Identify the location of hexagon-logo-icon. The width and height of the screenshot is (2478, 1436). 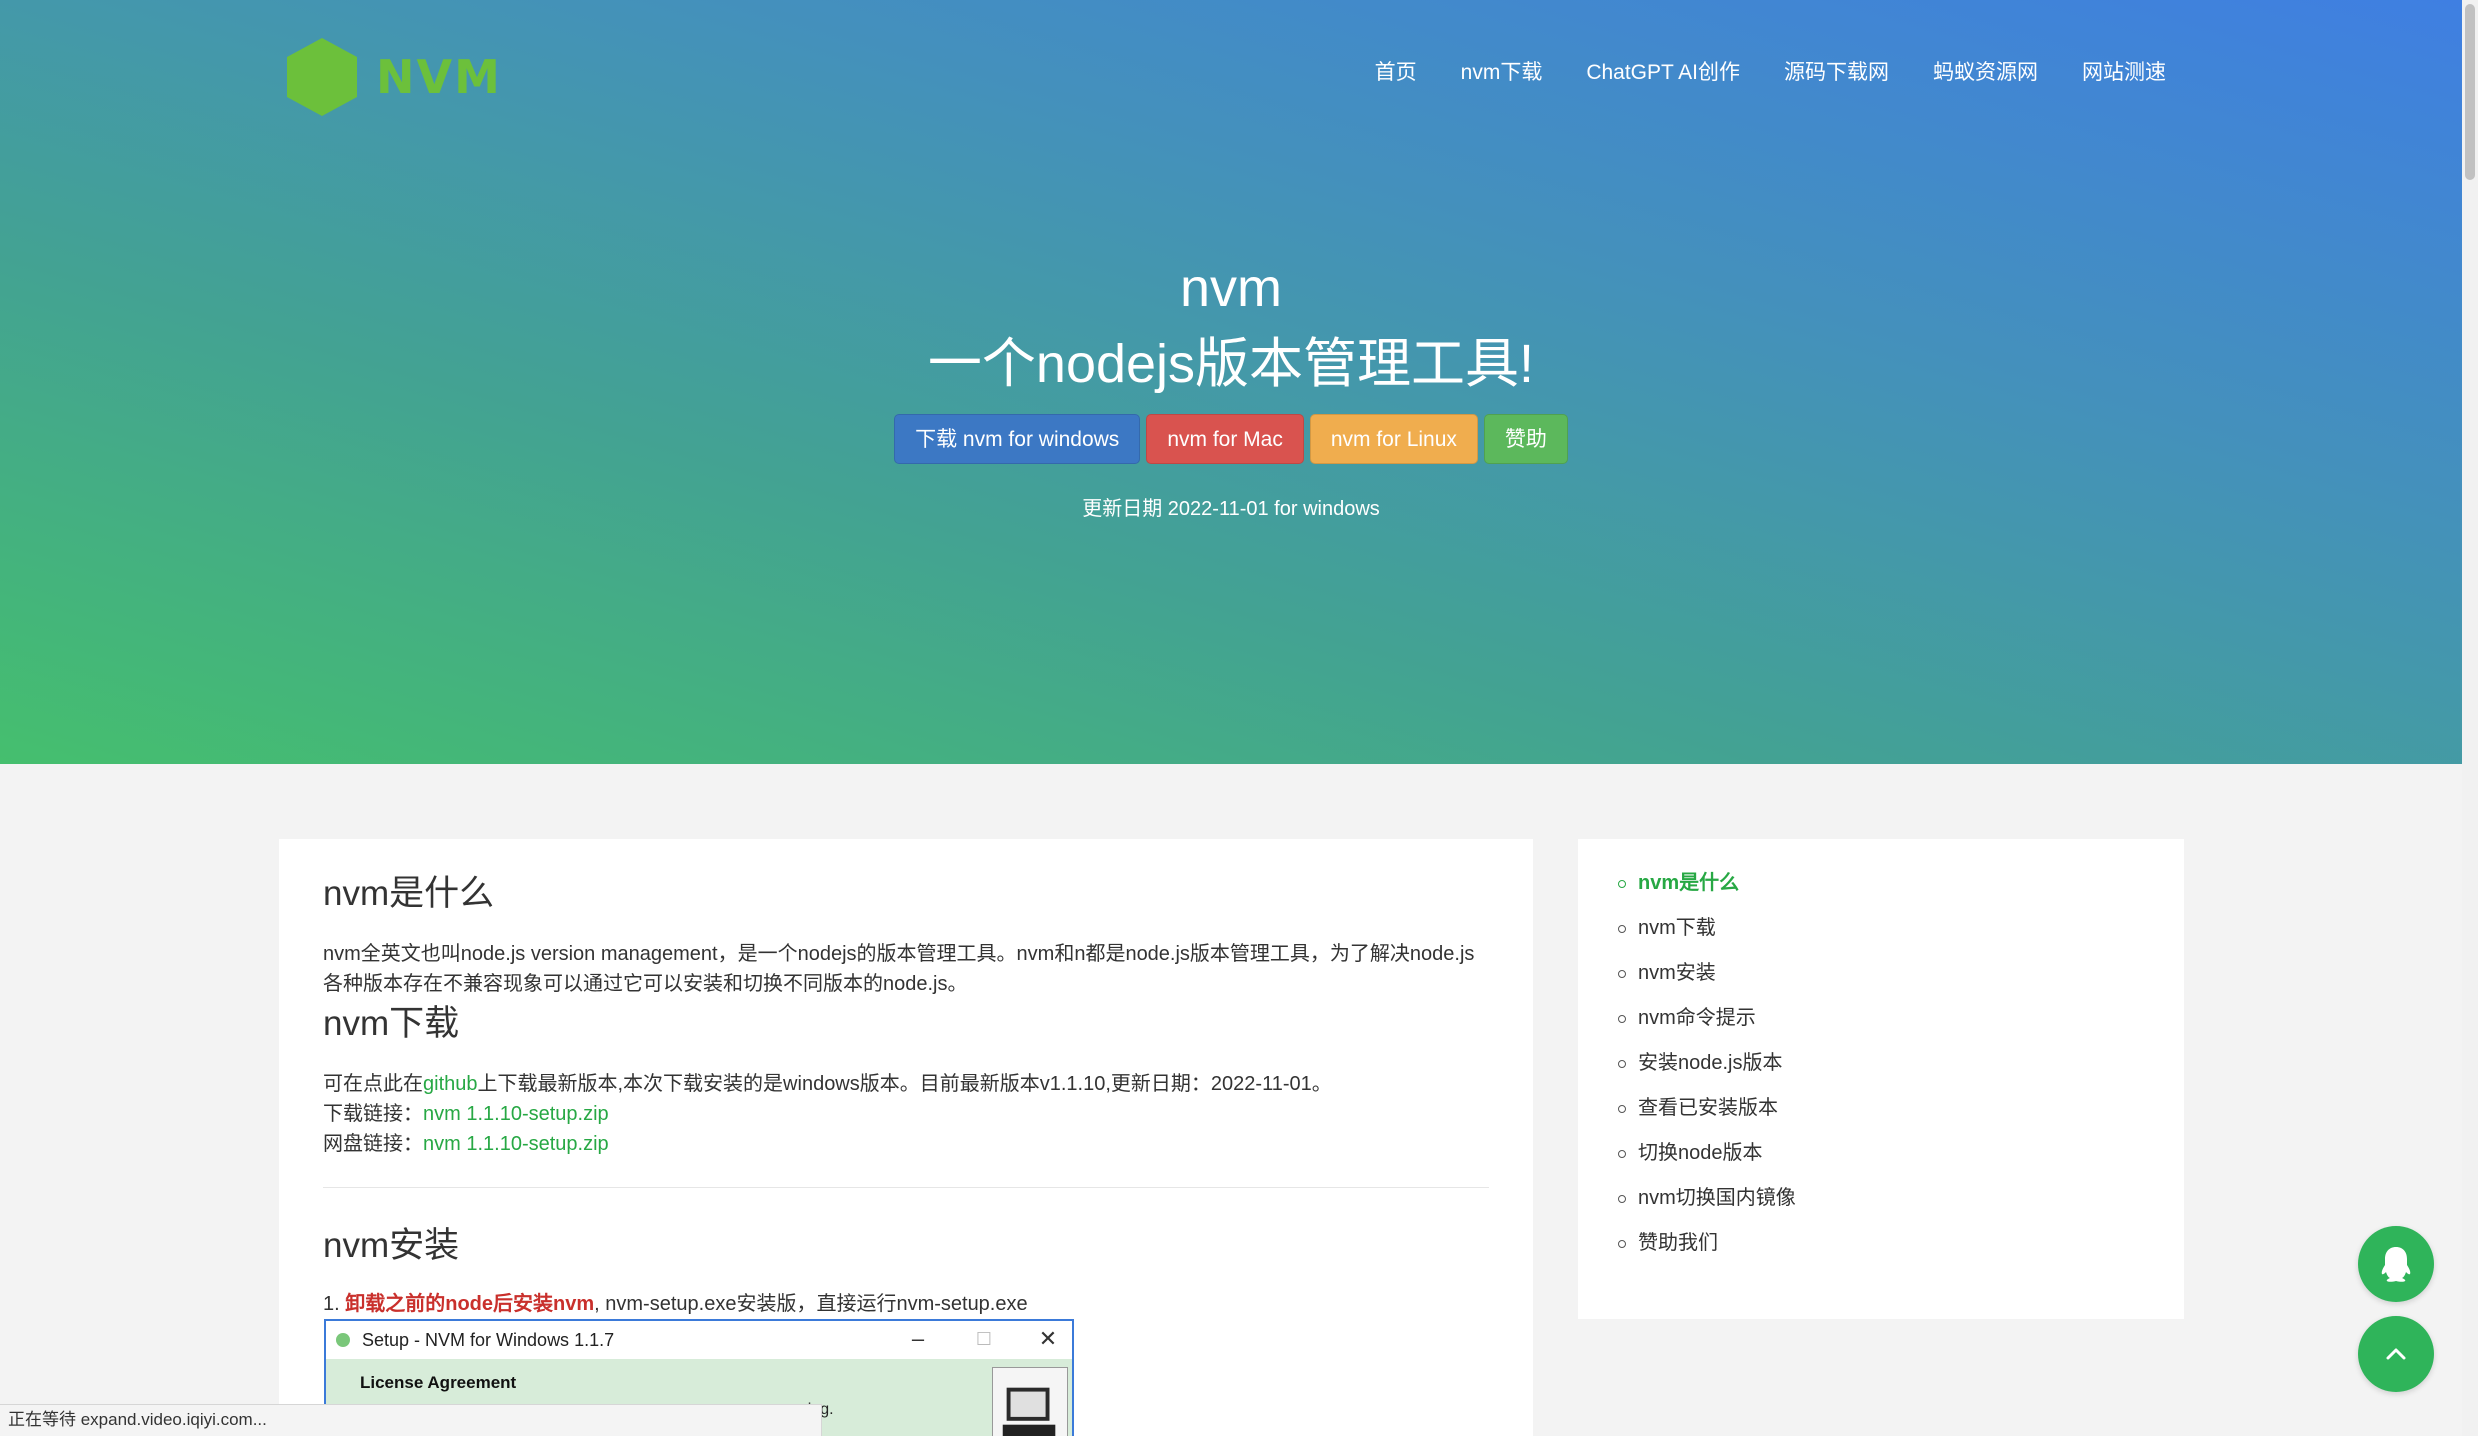
(322, 77).